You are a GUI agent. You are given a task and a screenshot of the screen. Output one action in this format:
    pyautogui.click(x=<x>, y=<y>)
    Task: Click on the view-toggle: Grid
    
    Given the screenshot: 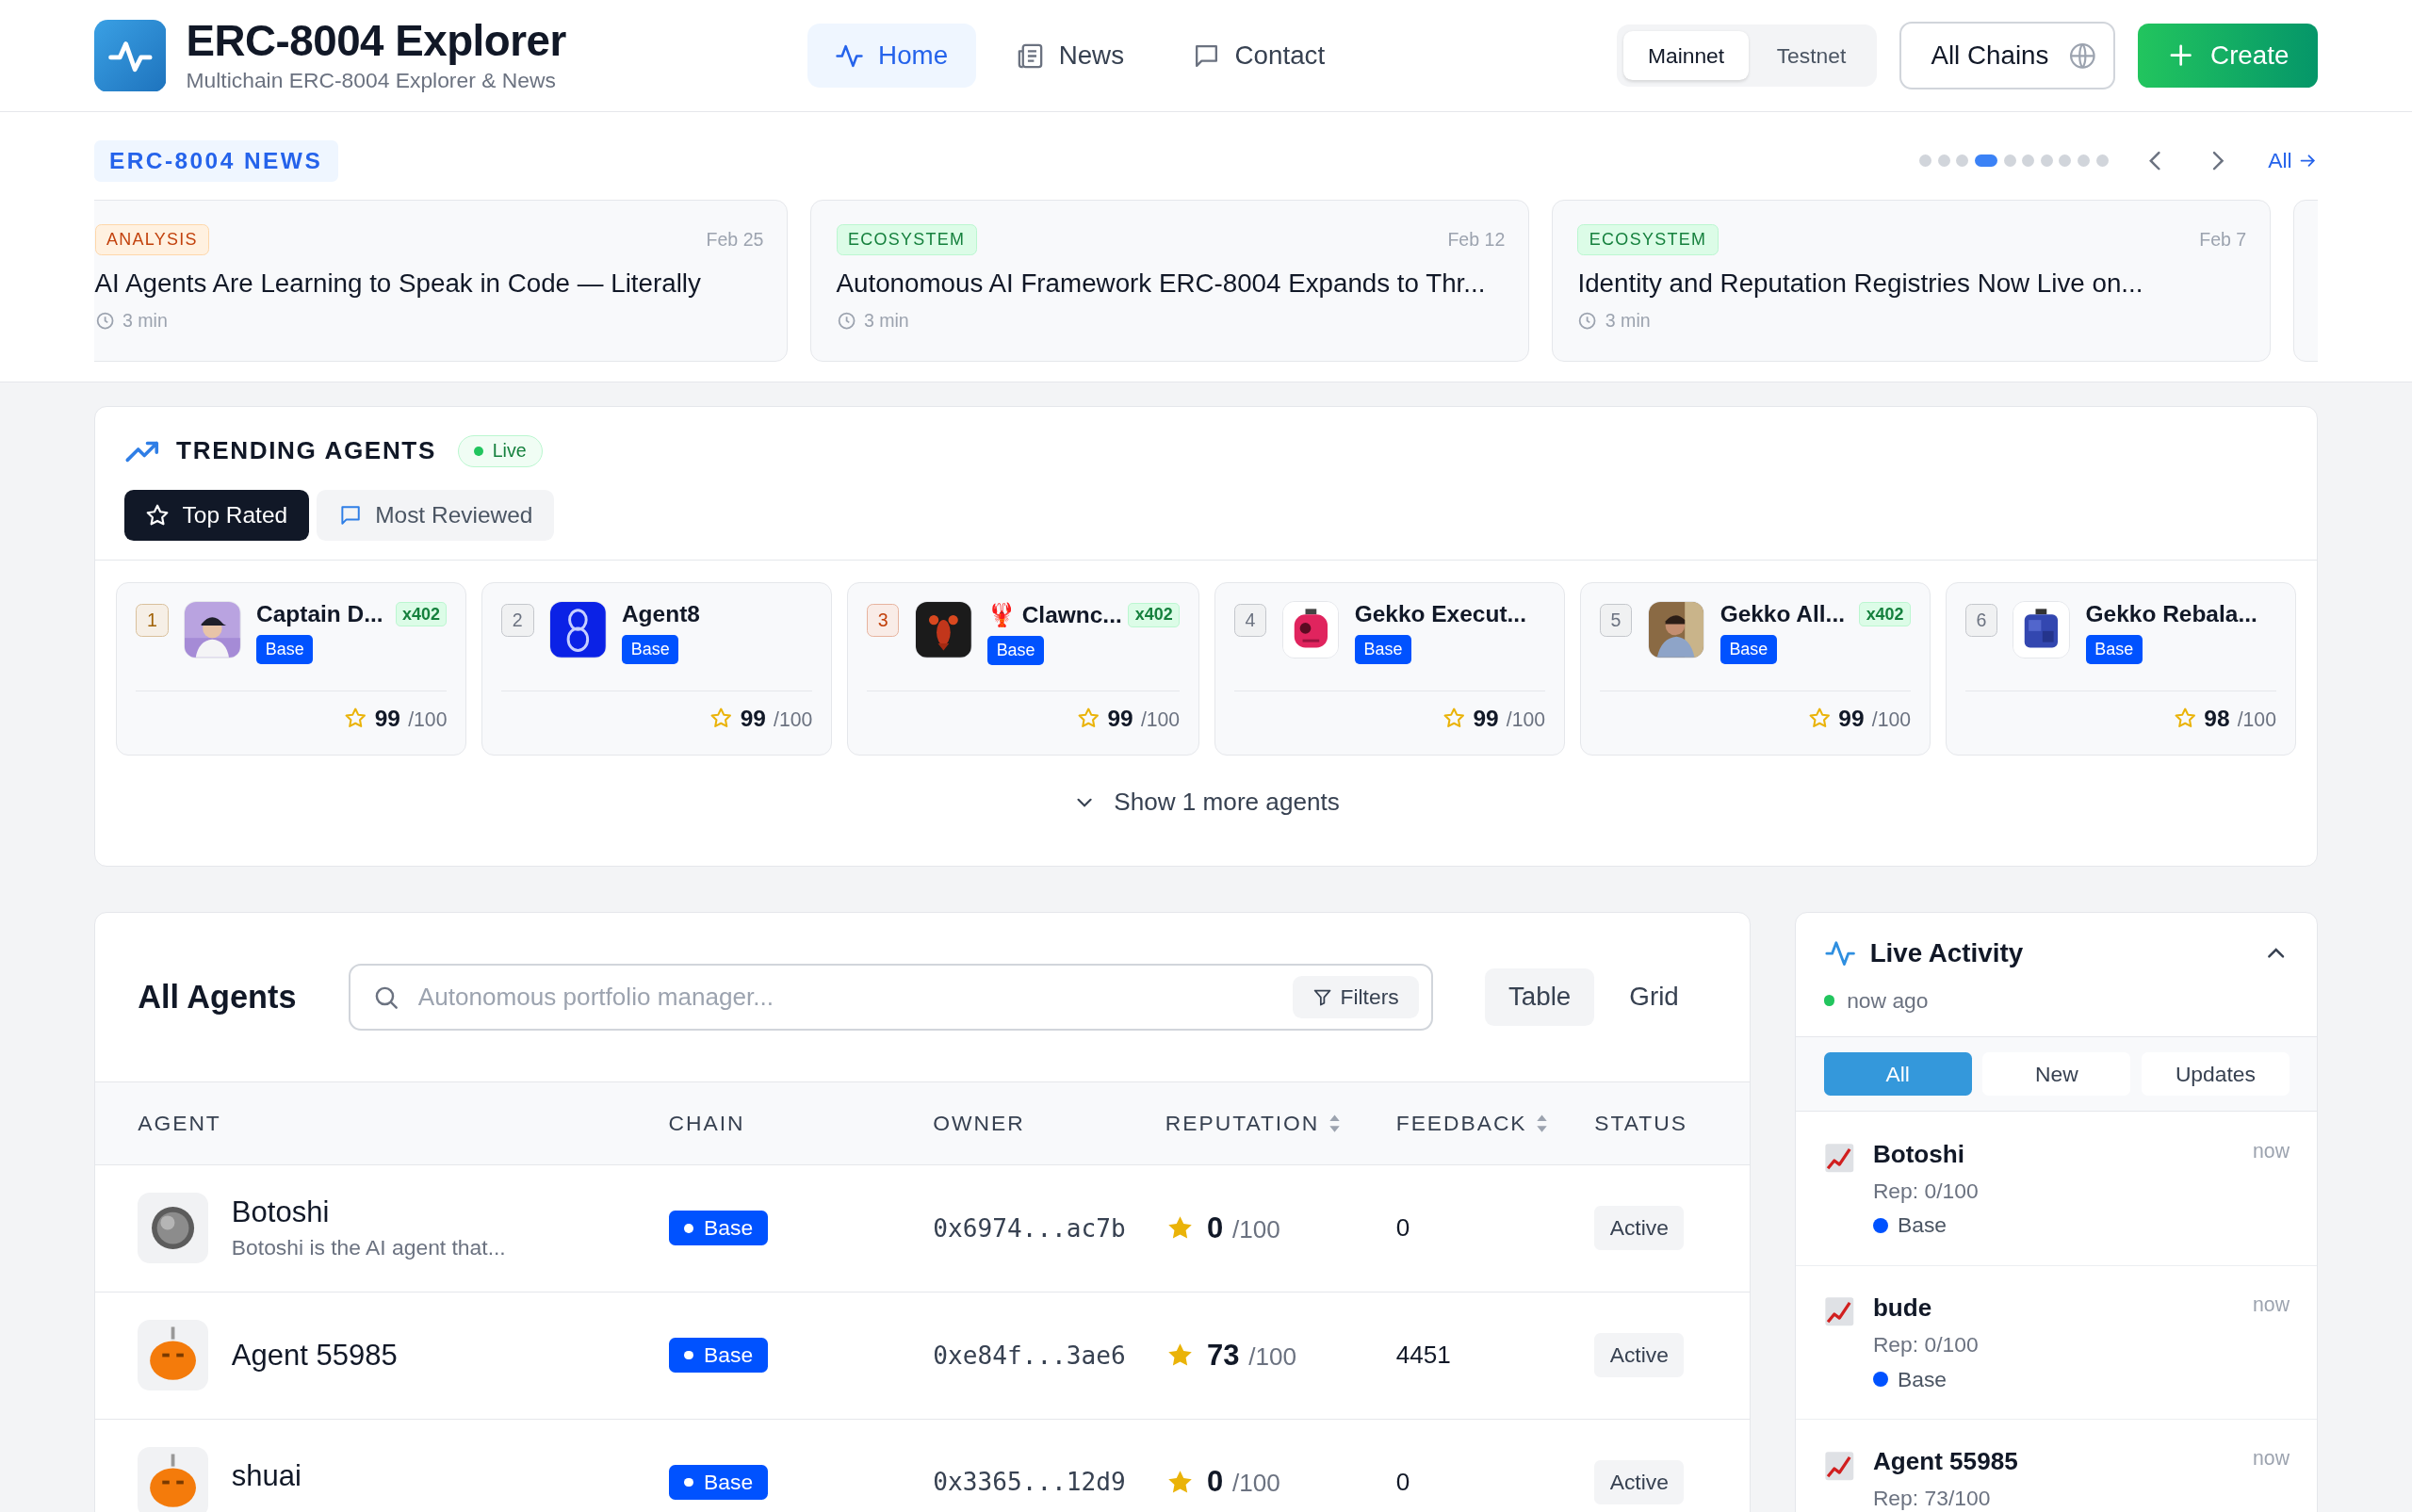 What is the action you would take?
    pyautogui.click(x=1654, y=997)
    